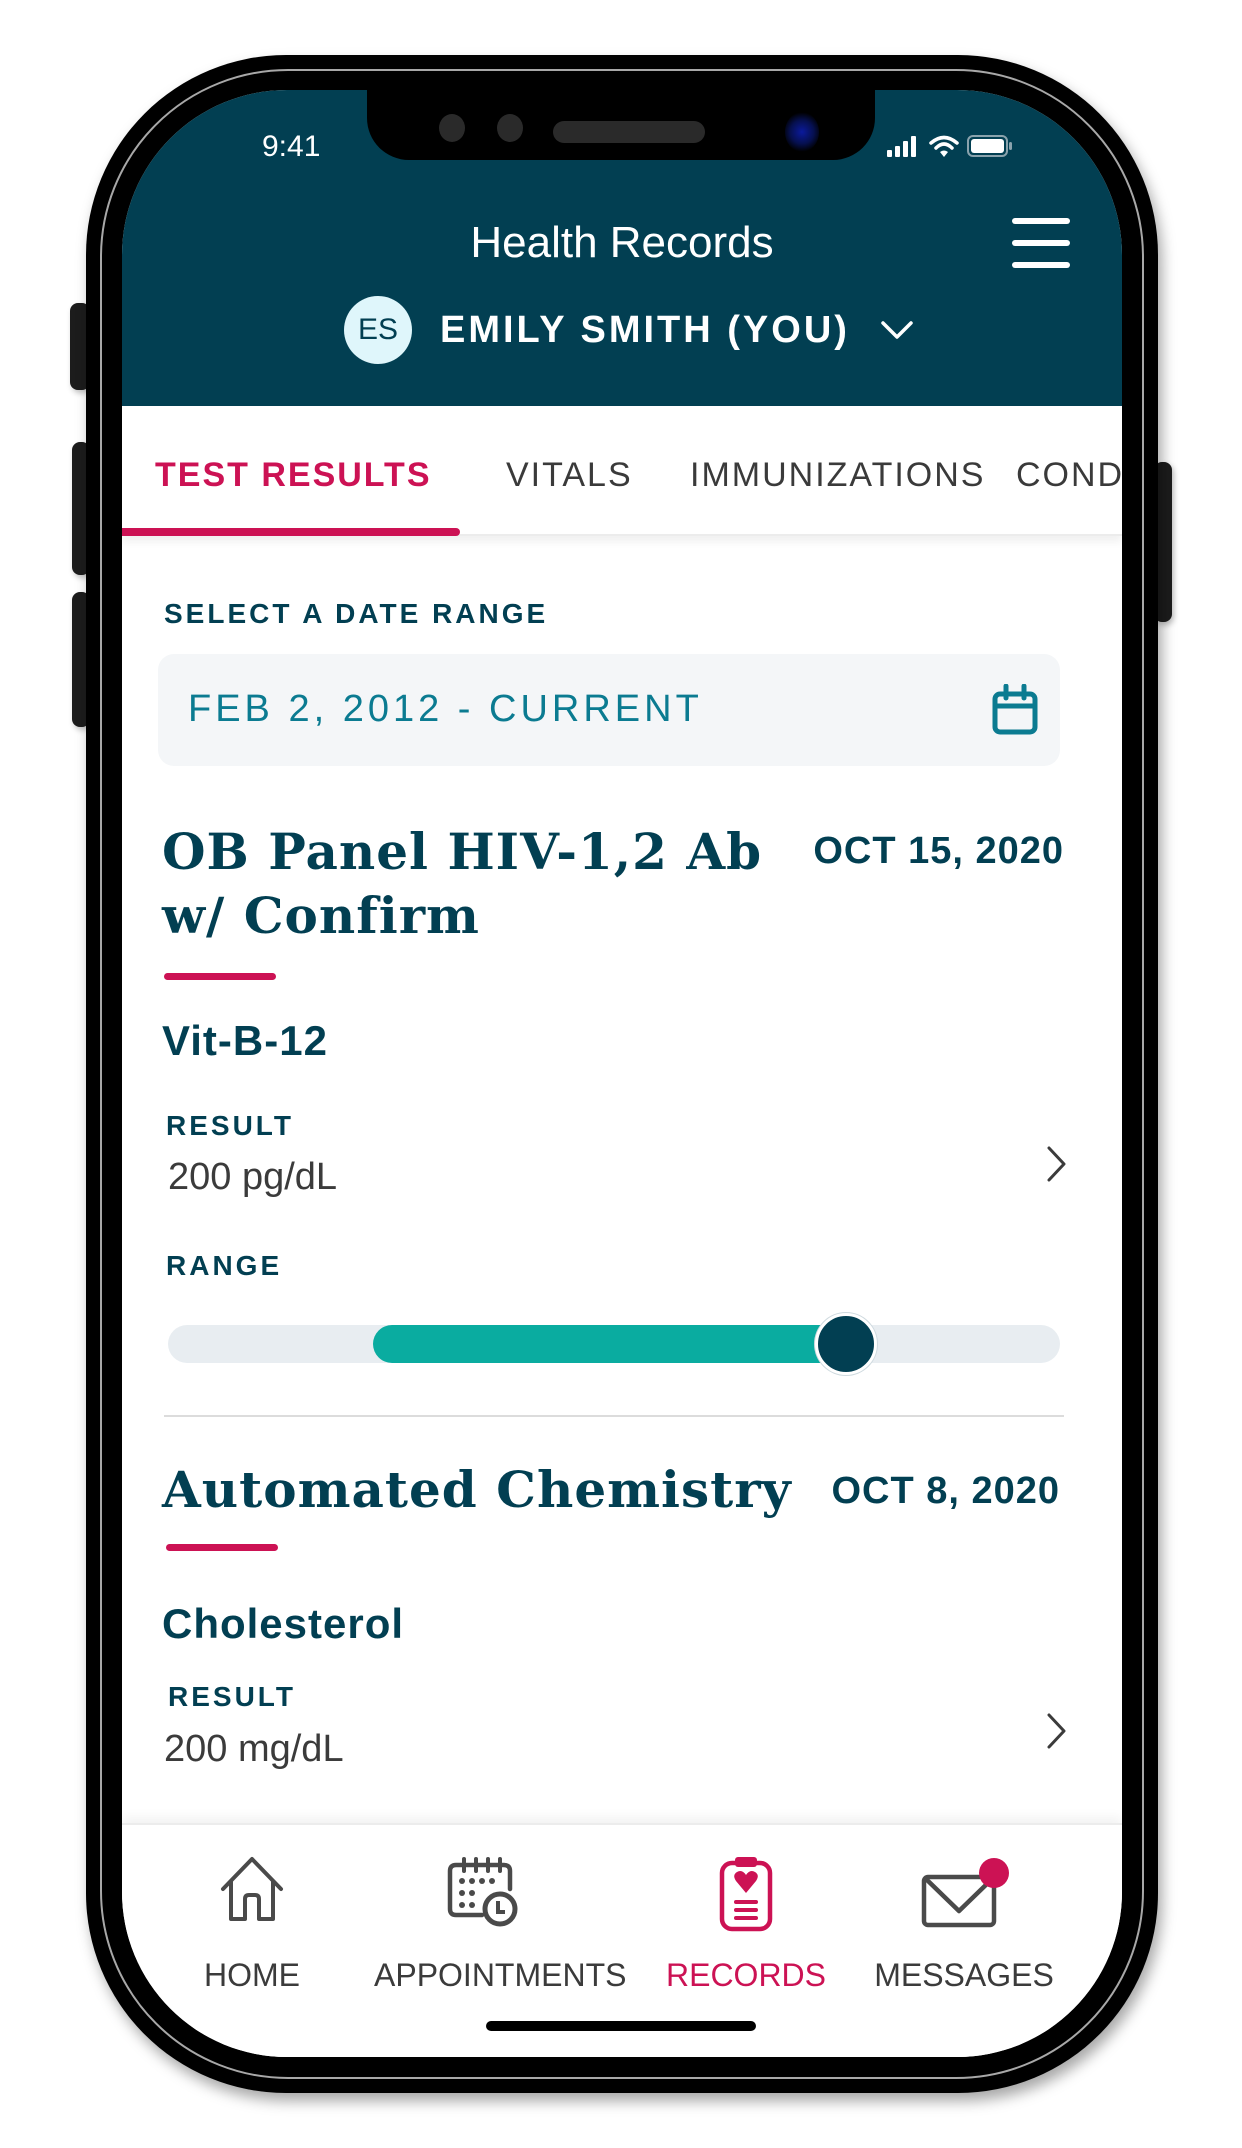  I want to click on app-header: 9:41 Health Records ES EMILY SMITH (YOU), so click(622, 248).